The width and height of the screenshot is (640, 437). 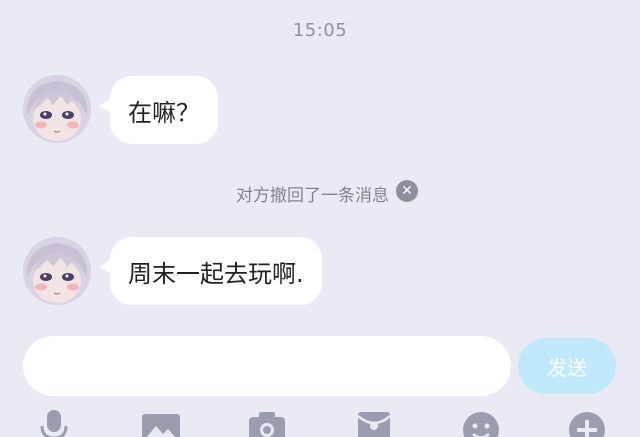 I want to click on close-icon: ✕, so click(x=407, y=191).